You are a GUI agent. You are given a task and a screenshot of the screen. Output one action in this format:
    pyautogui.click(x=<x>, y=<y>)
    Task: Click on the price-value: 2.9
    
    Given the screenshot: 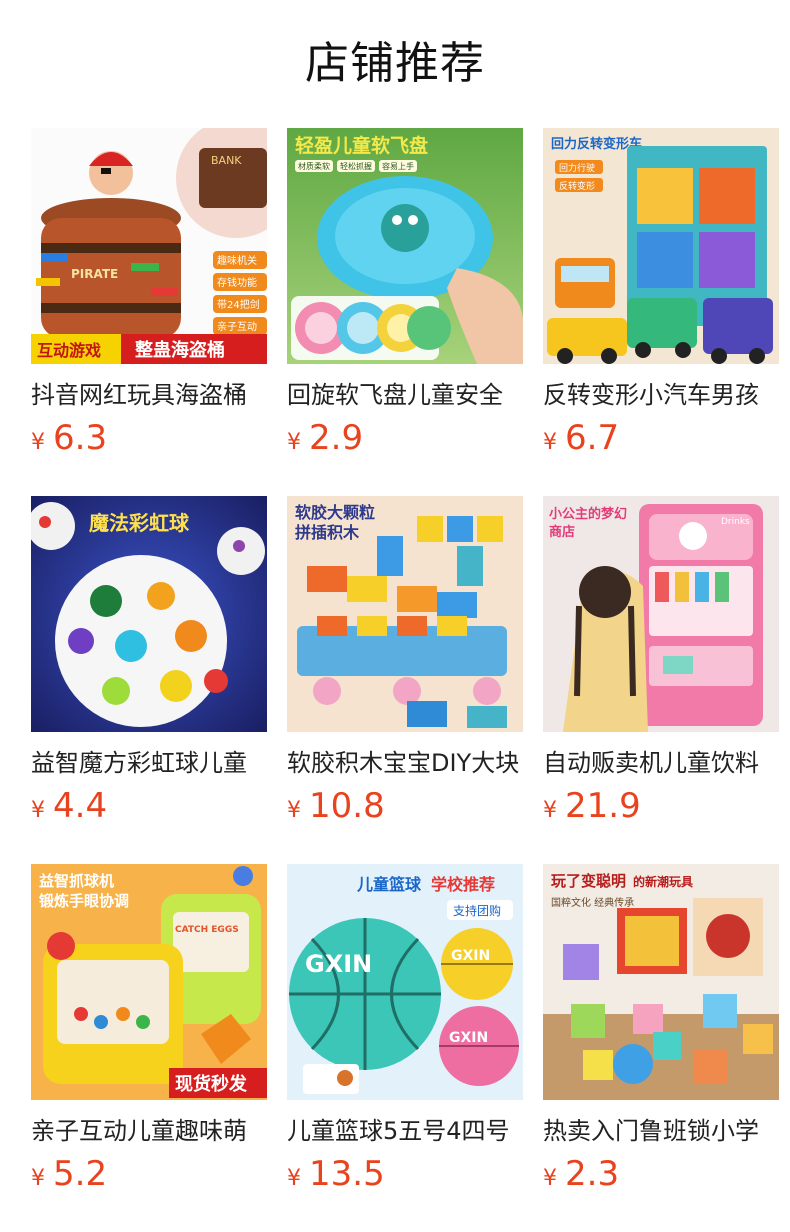 What is the action you would take?
    pyautogui.click(x=336, y=438)
    